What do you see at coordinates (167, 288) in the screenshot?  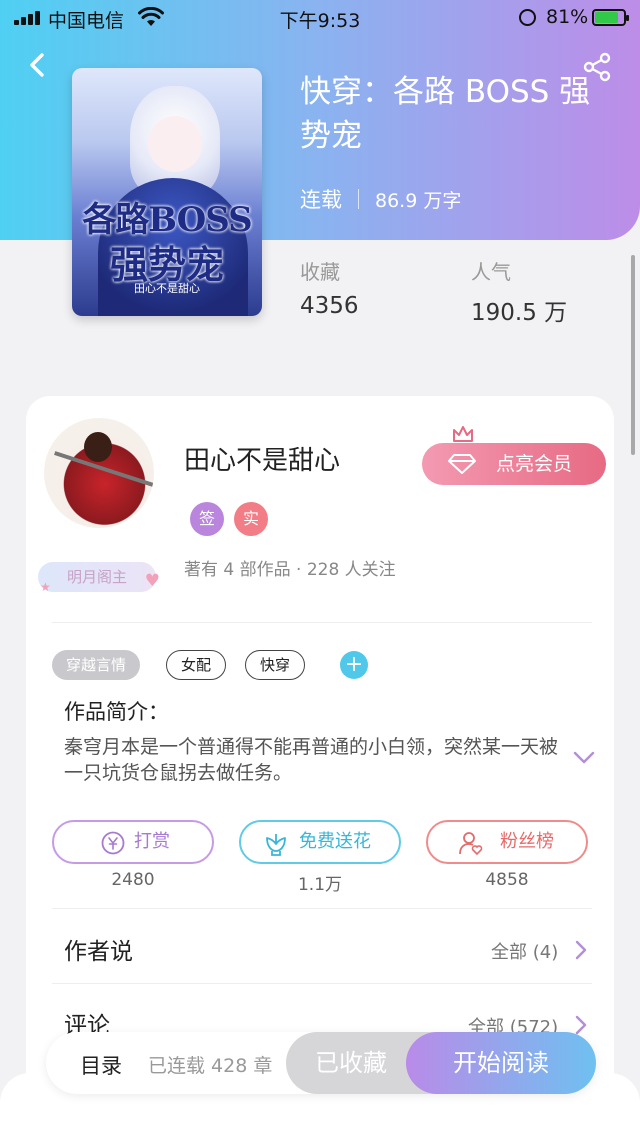 I see `cover-author: 田心不是甜心` at bounding box center [167, 288].